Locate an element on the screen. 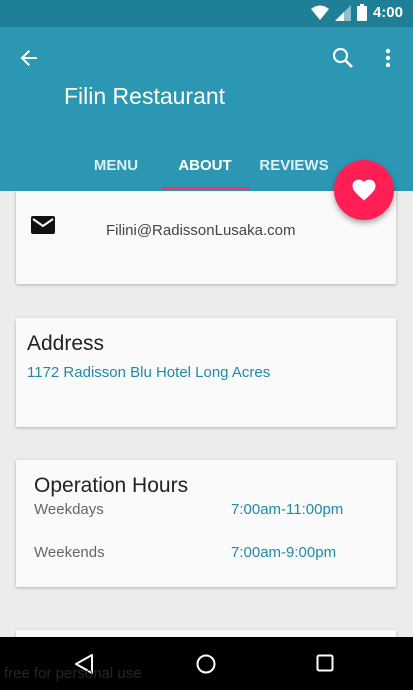 The width and height of the screenshot is (413, 690). address-heading: Address is located at coordinates (66, 343).